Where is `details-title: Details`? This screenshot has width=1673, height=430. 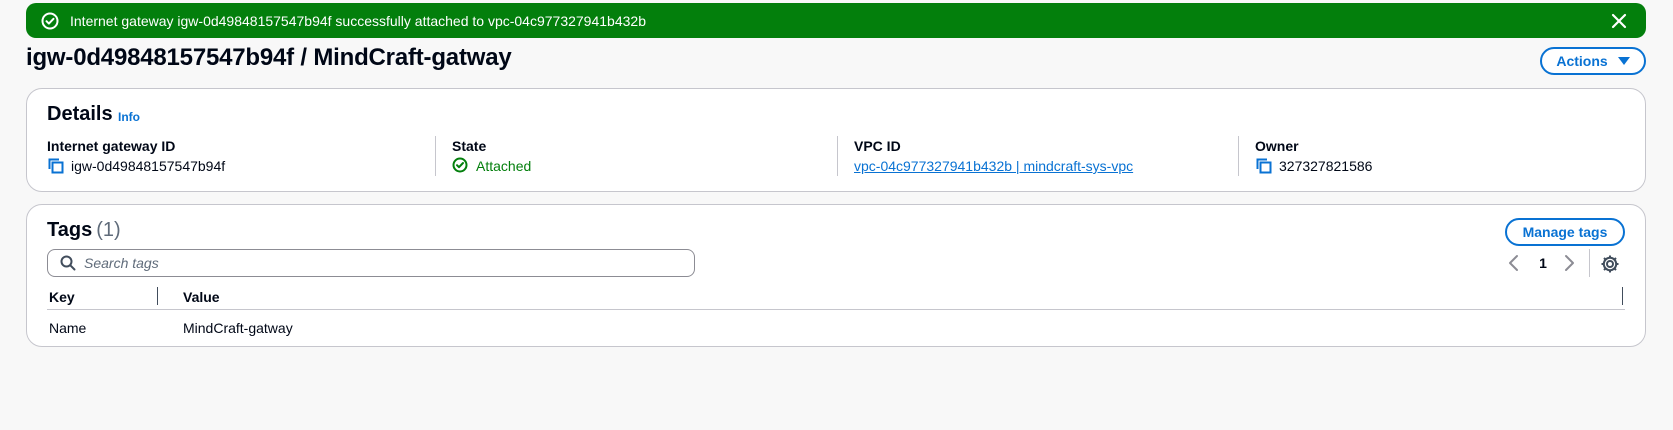 details-title: Details is located at coordinates (80, 114).